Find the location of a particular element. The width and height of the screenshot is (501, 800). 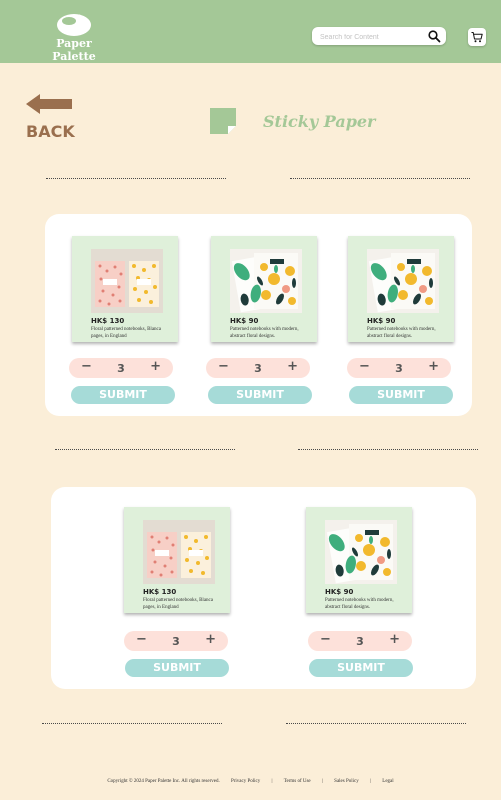

page-title: Sticky Paper is located at coordinates (319, 121).